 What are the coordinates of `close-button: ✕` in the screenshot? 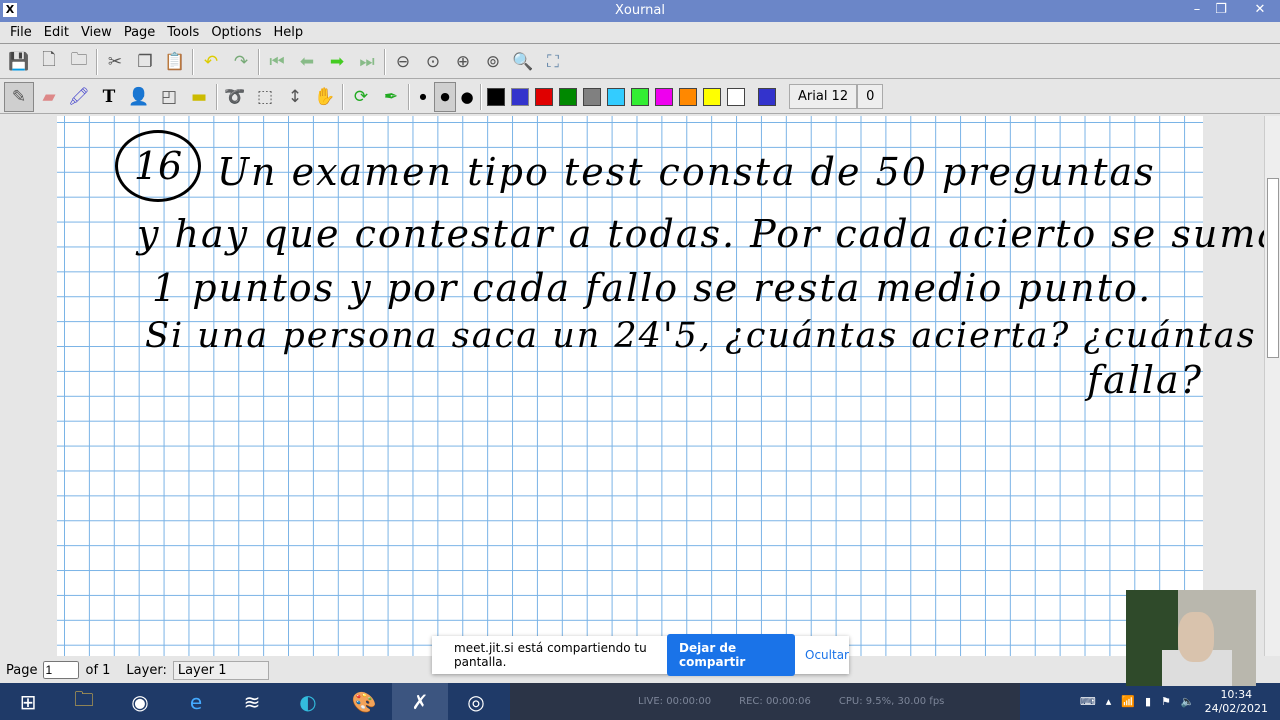 It's located at (1260, 11).